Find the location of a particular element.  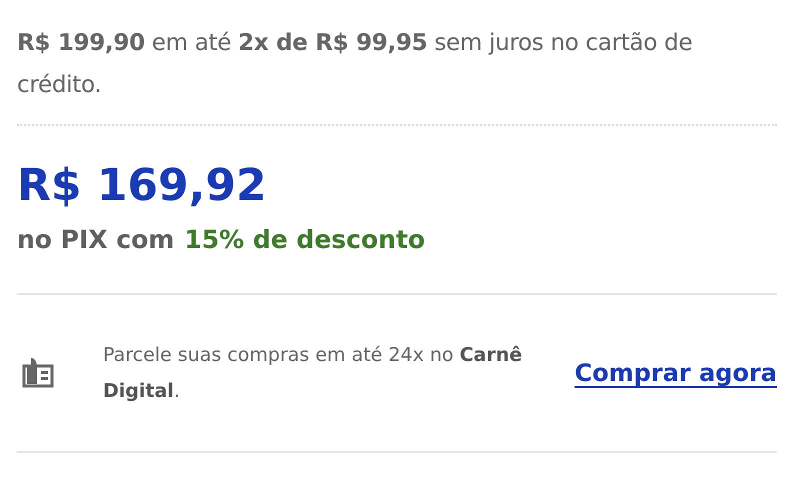

buy-now-link: Comprar agora is located at coordinates (675, 373).